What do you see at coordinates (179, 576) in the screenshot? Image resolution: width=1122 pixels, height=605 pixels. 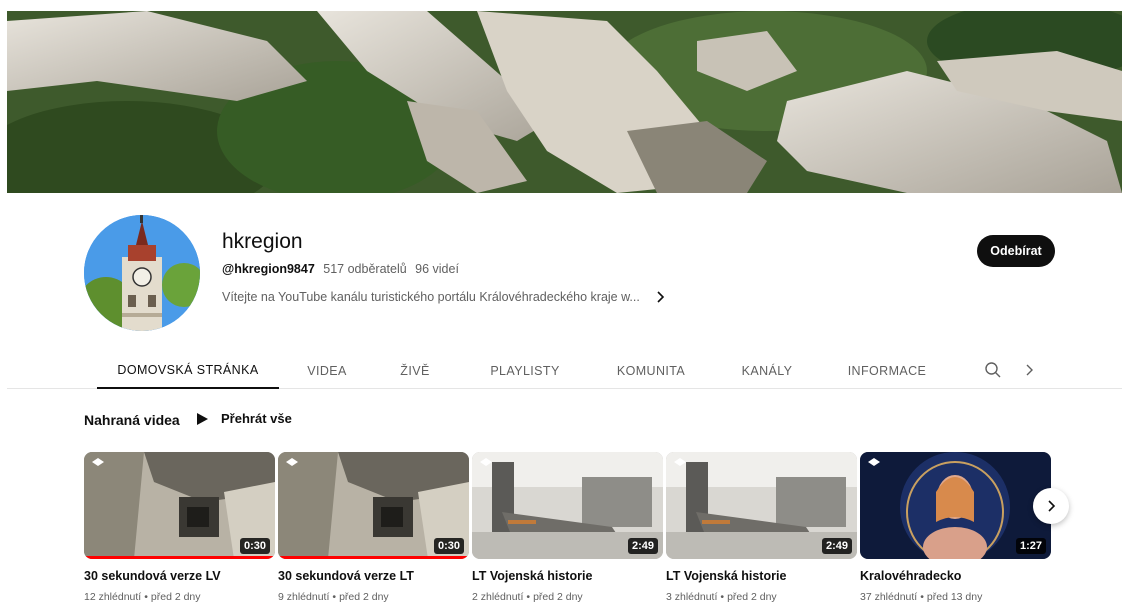 I see `video-title: 30 sekundová verze LV` at bounding box center [179, 576].